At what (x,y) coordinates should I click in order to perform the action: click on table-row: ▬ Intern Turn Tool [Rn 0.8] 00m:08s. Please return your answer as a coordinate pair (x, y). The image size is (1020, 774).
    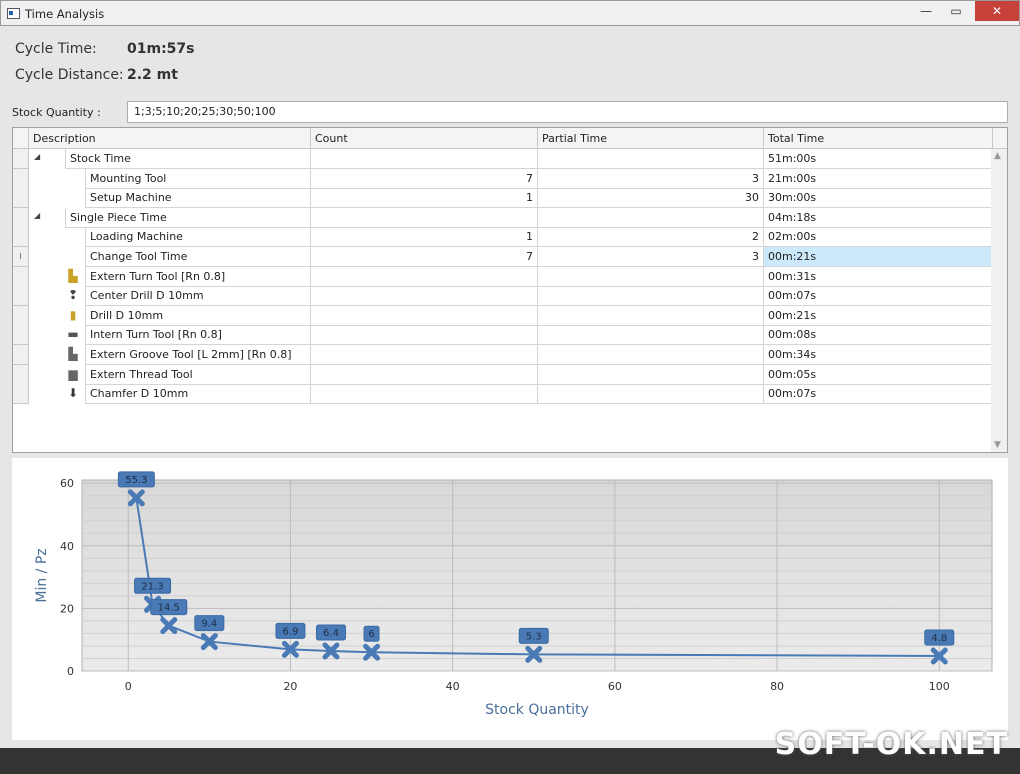
    Looking at the image, I should click on (503, 335).